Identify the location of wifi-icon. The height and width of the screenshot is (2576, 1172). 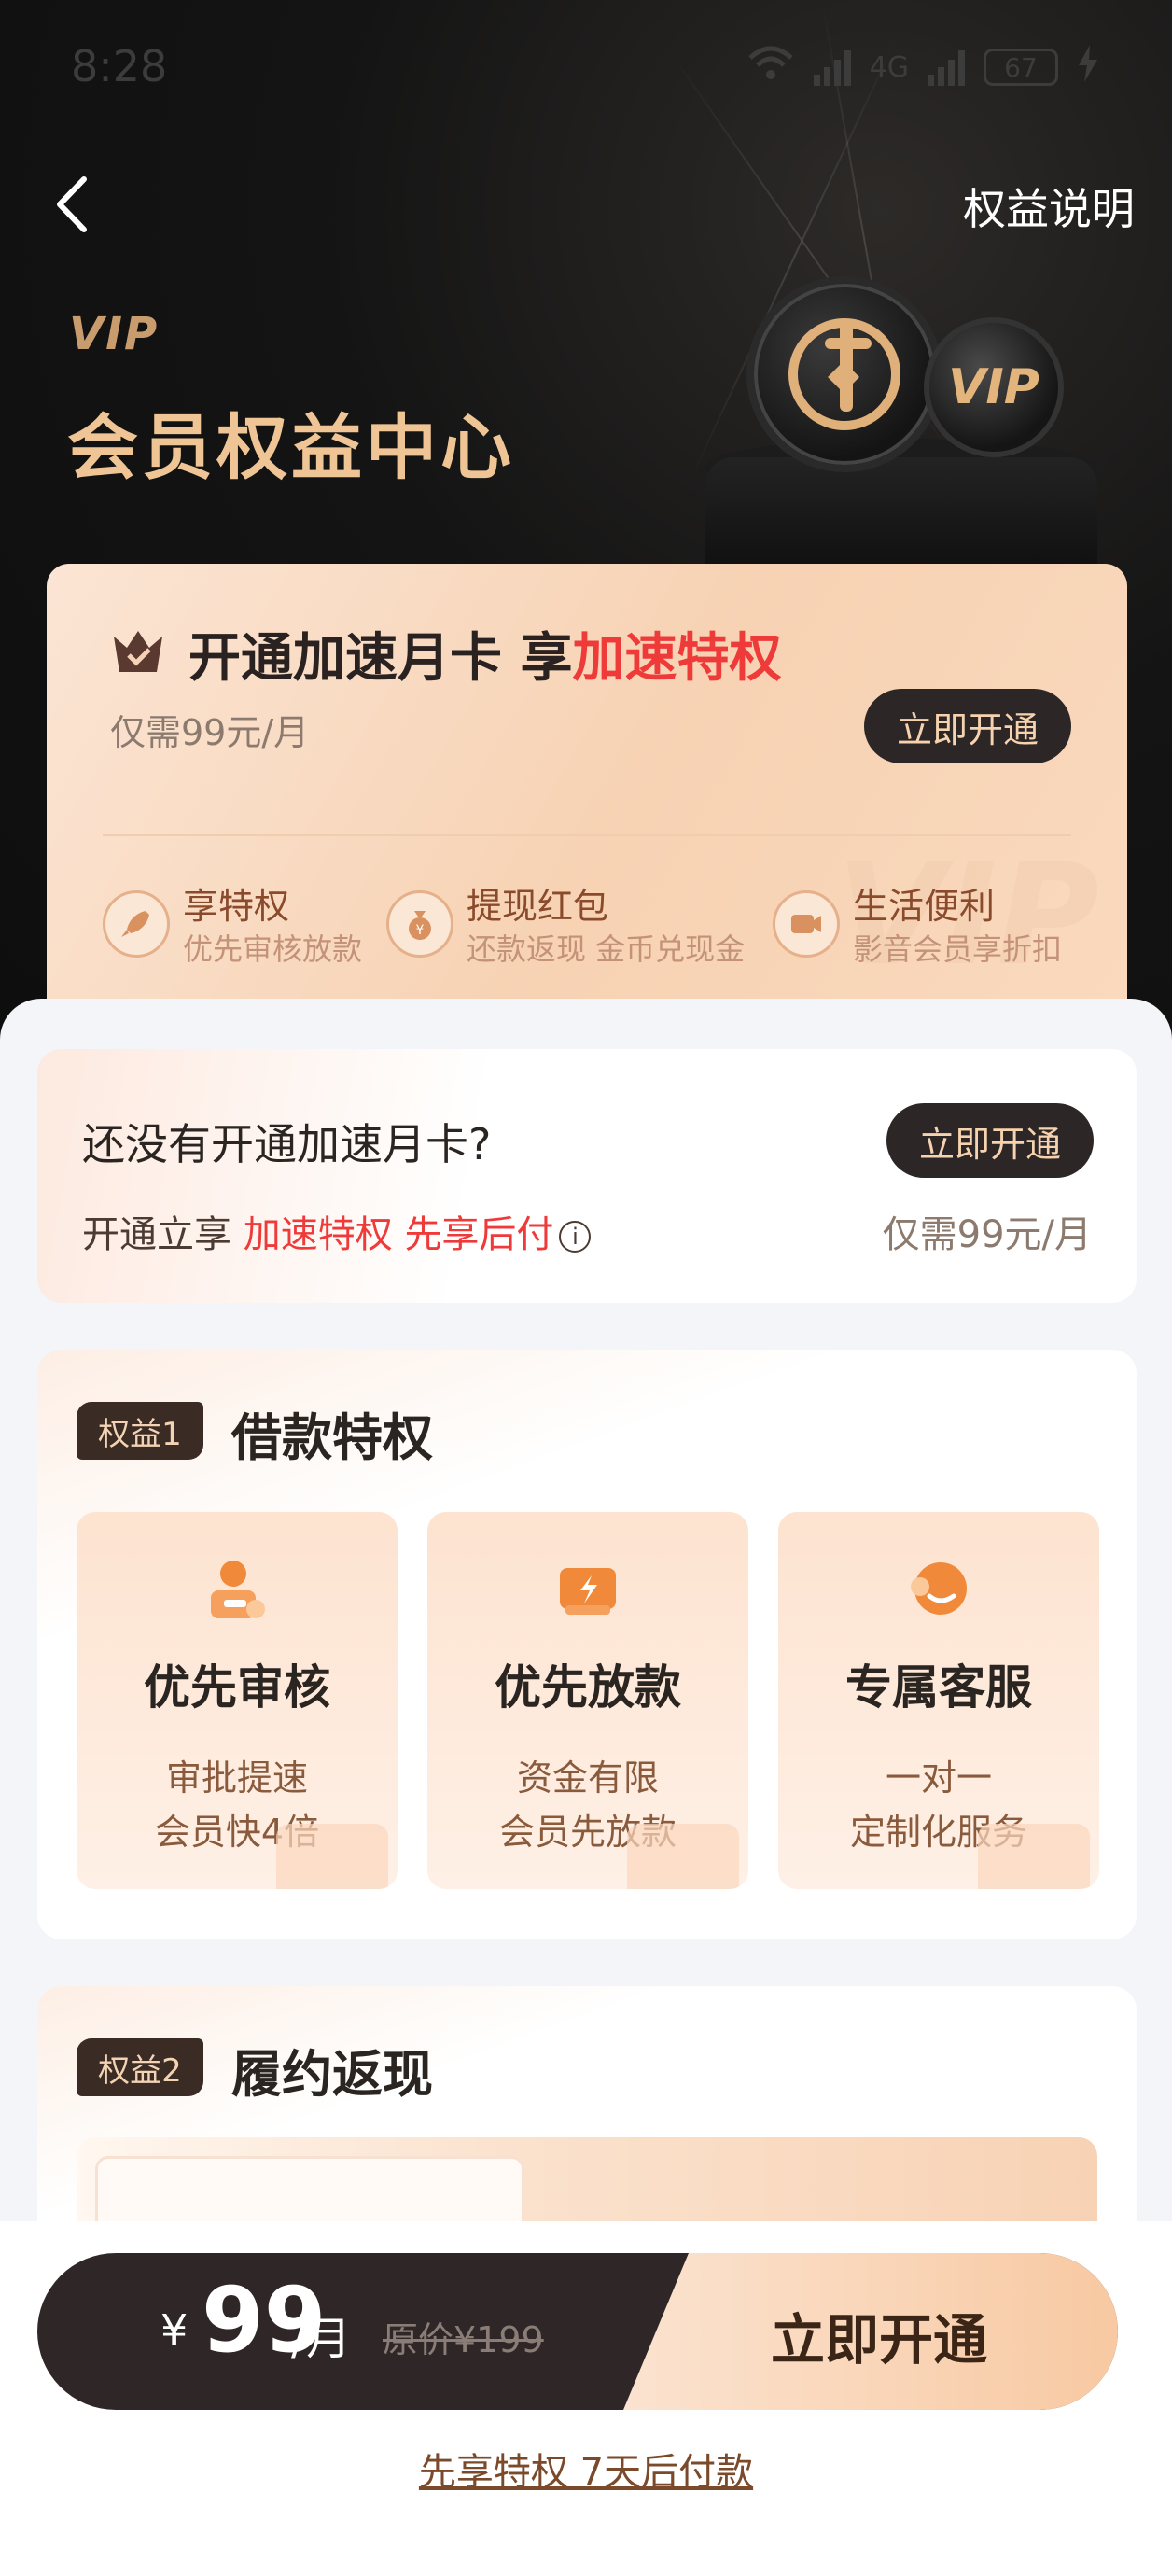
(770, 67).